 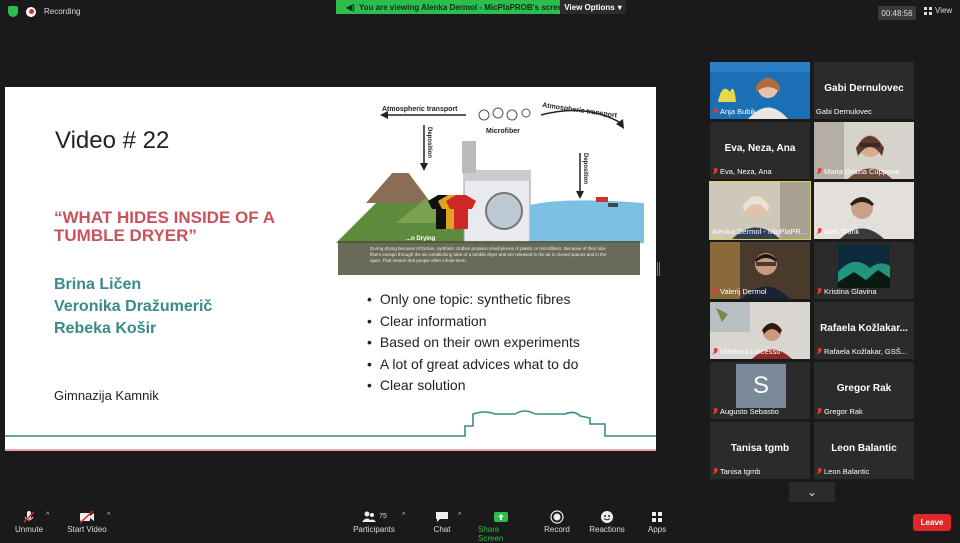 What do you see at coordinates (850, 291) in the screenshot?
I see `participant-name: Kristina Glavina` at bounding box center [850, 291].